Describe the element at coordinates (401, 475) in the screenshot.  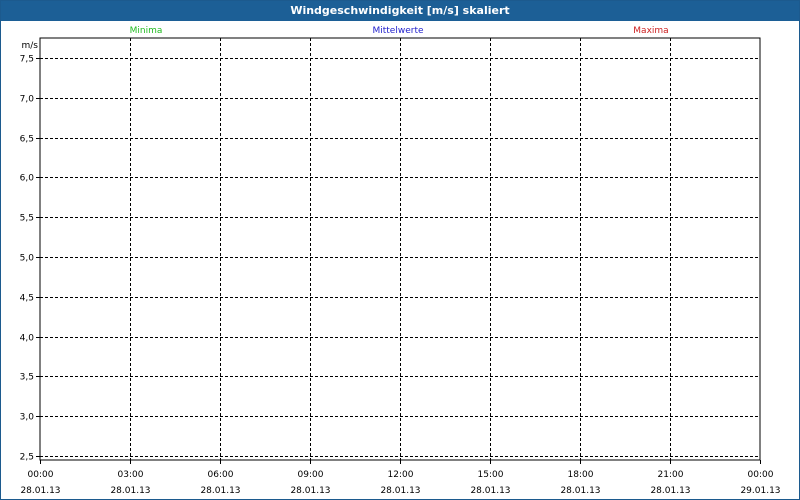
I see `x-tick-time-label: 12:00` at that location.